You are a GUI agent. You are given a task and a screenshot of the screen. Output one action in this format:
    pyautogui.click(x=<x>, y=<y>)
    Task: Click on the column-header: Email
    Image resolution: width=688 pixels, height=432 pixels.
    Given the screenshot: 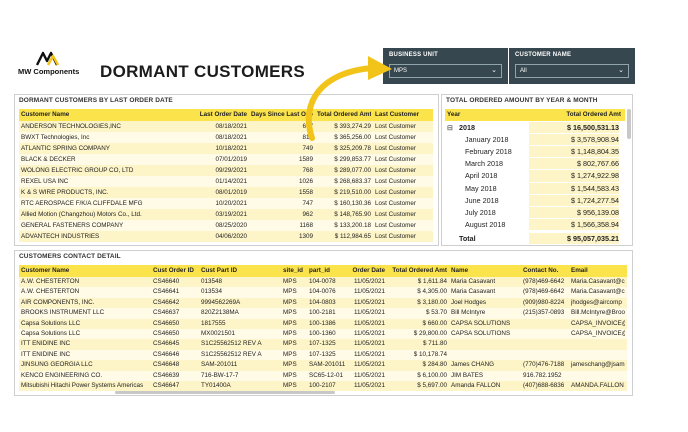 What is the action you would take?
    pyautogui.click(x=598, y=271)
    